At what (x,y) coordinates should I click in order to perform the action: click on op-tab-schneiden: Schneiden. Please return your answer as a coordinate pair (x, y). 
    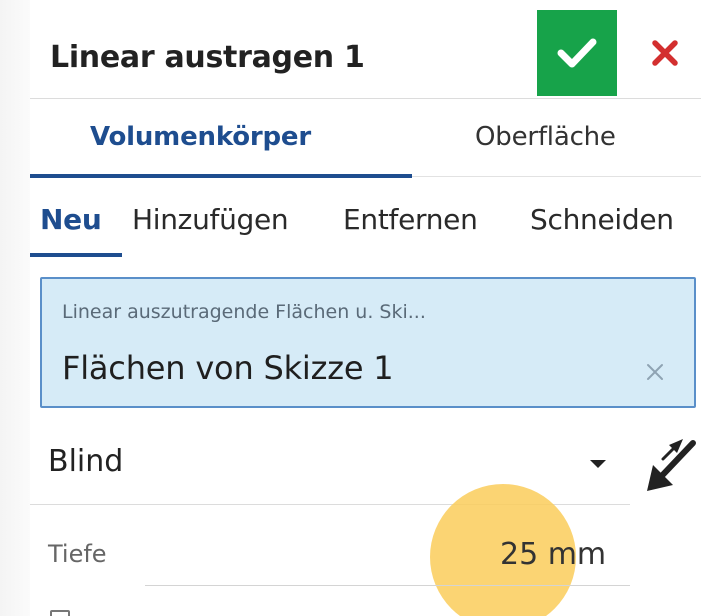
    Looking at the image, I should click on (602, 219).